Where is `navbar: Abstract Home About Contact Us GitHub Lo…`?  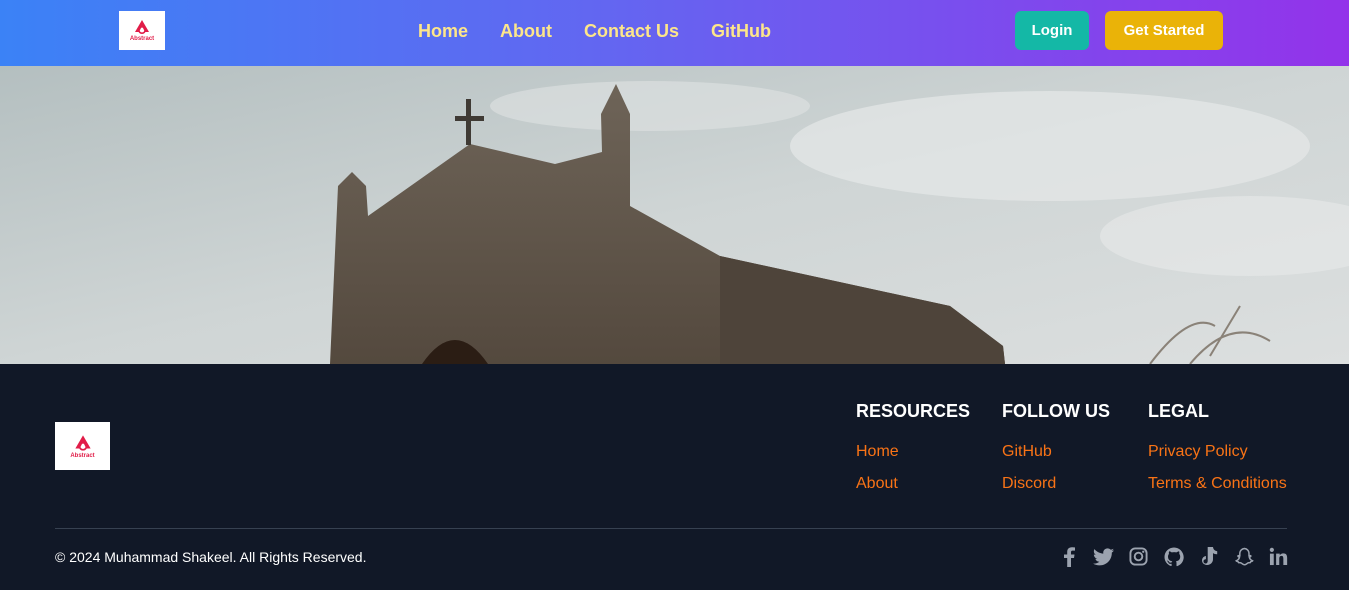 navbar: Abstract Home About Contact Us GitHub Lo… is located at coordinates (674, 33).